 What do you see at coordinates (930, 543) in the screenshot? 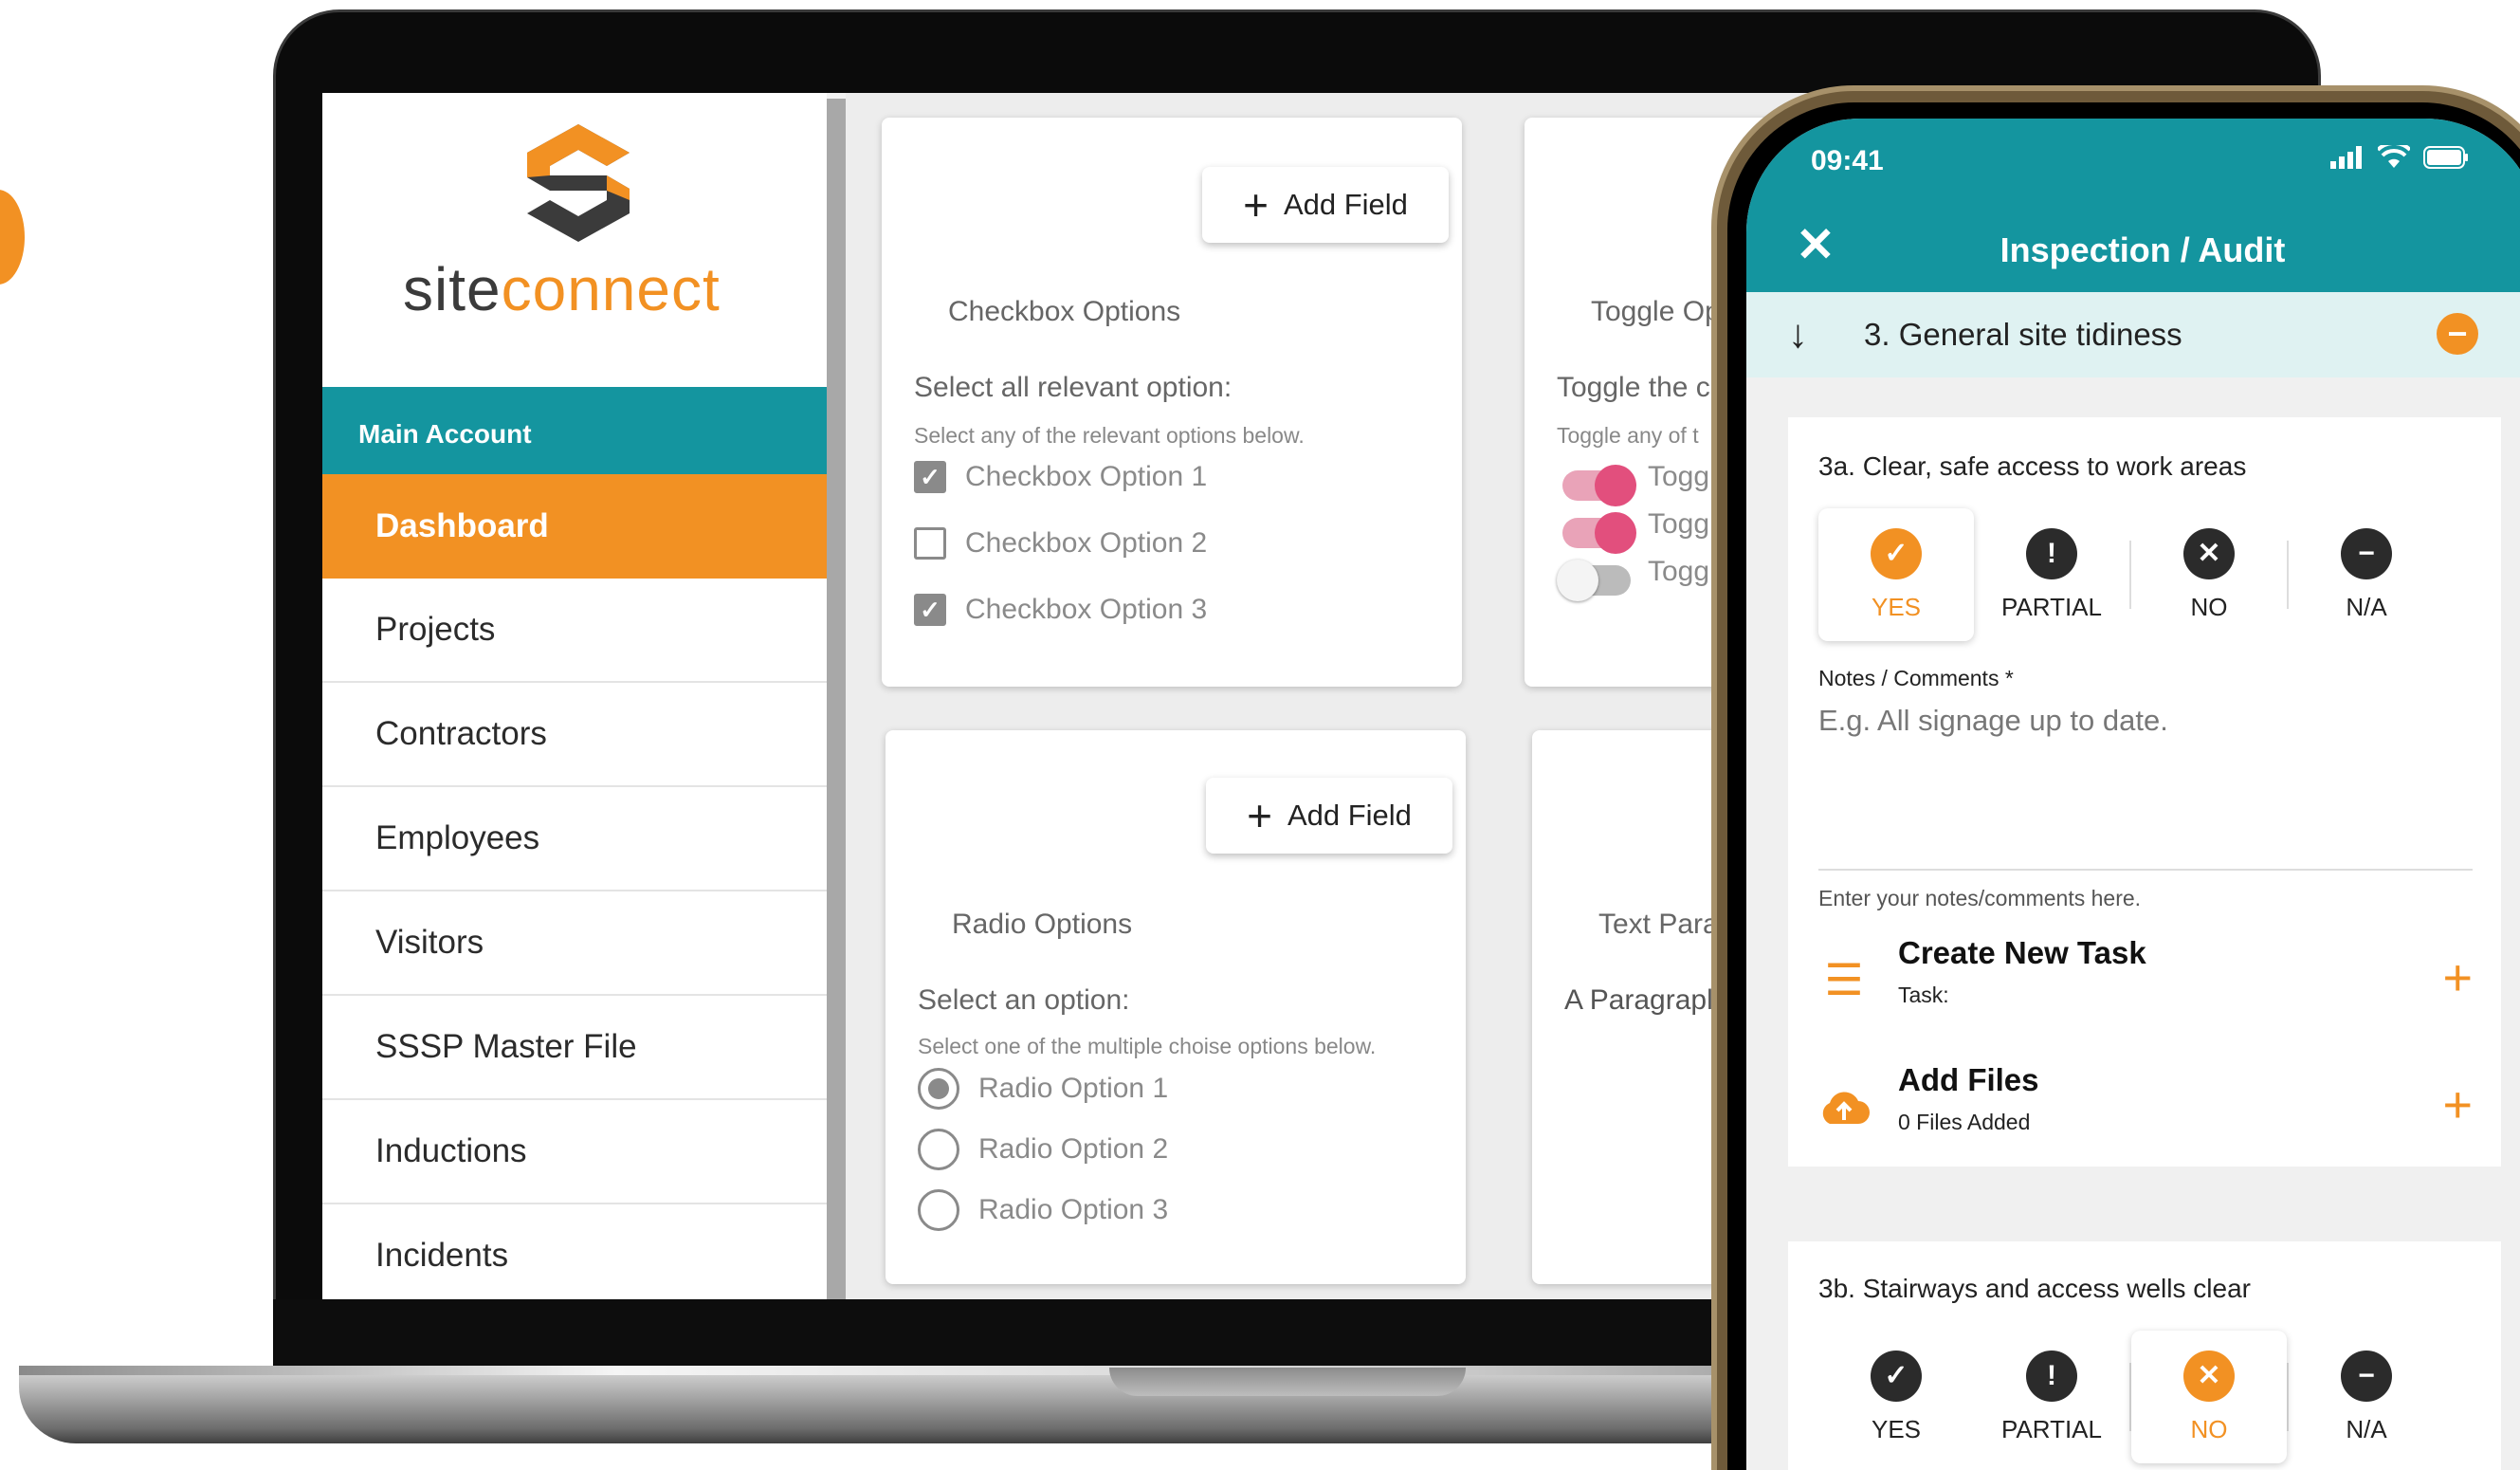
I see `checkbox-unchecked-icon` at bounding box center [930, 543].